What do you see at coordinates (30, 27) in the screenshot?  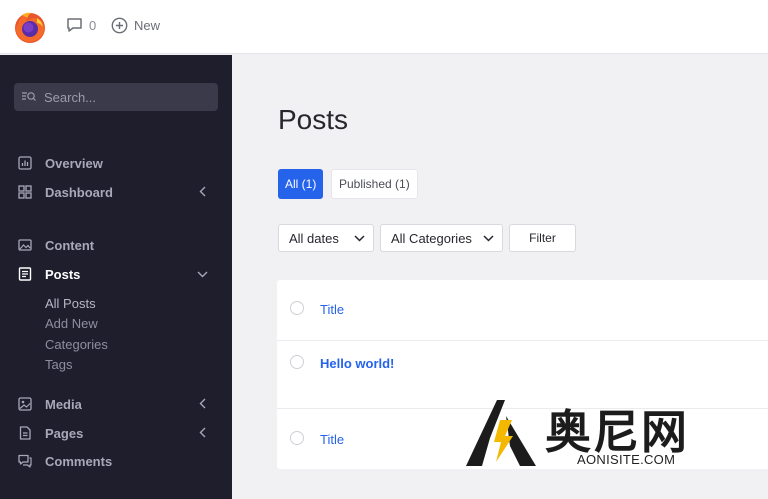 I see `firefox-logo-icon` at bounding box center [30, 27].